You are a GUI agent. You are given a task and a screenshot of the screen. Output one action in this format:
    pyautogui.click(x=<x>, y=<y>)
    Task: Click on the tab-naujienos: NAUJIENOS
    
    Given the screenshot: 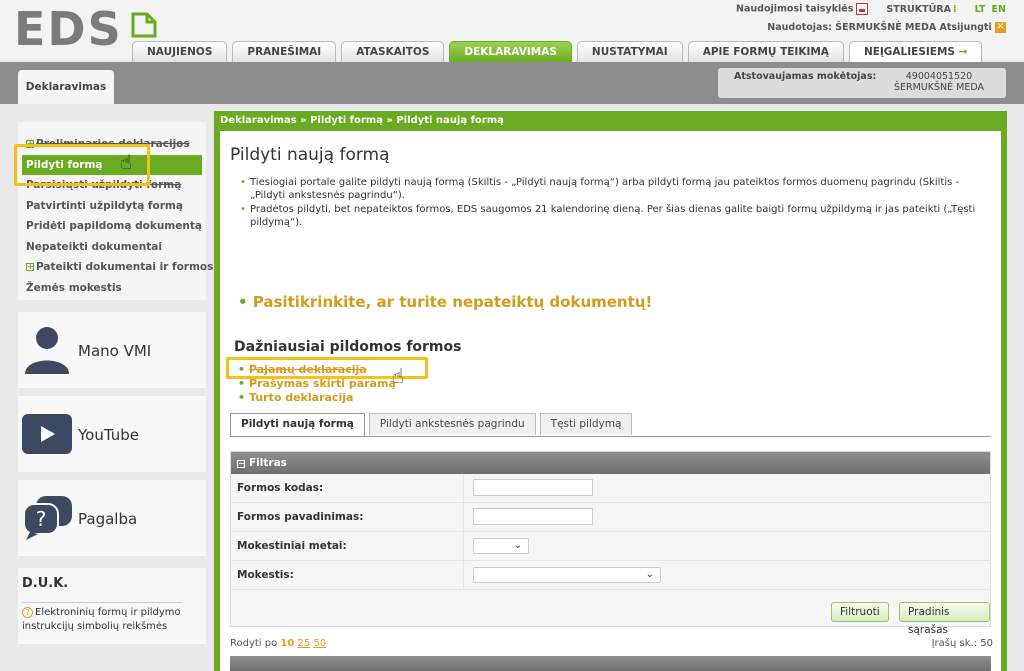 What is the action you would take?
    pyautogui.click(x=180, y=52)
    